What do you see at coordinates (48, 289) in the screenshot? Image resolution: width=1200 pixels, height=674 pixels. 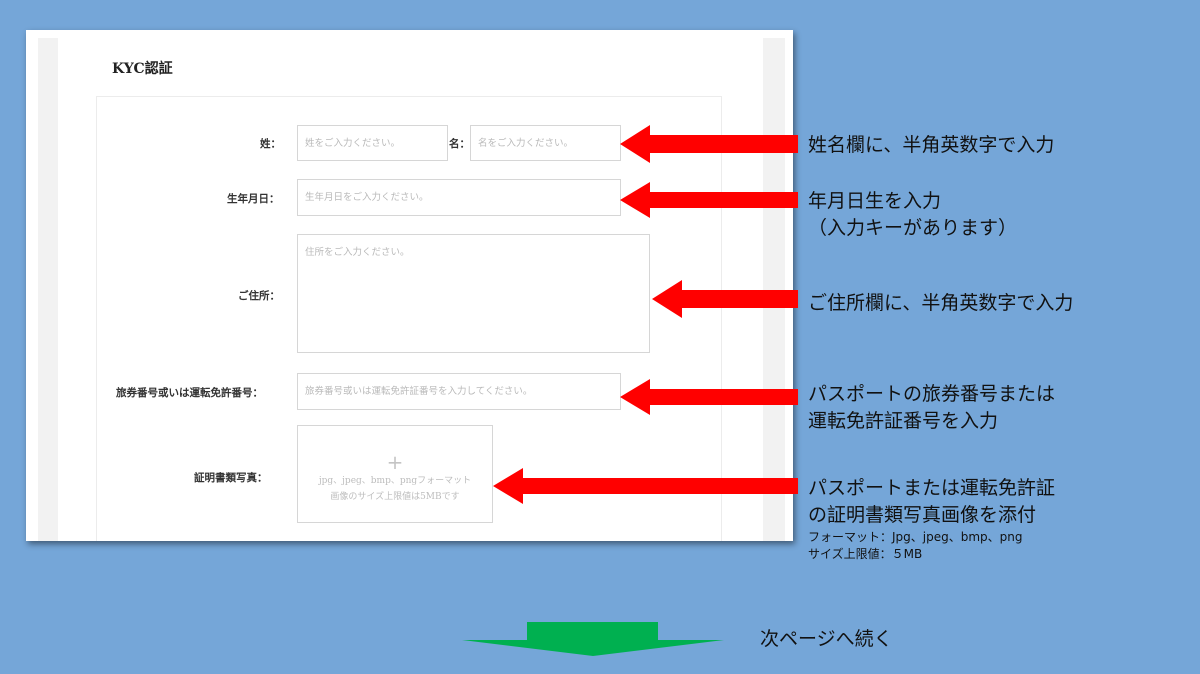 I see `left-gutter` at bounding box center [48, 289].